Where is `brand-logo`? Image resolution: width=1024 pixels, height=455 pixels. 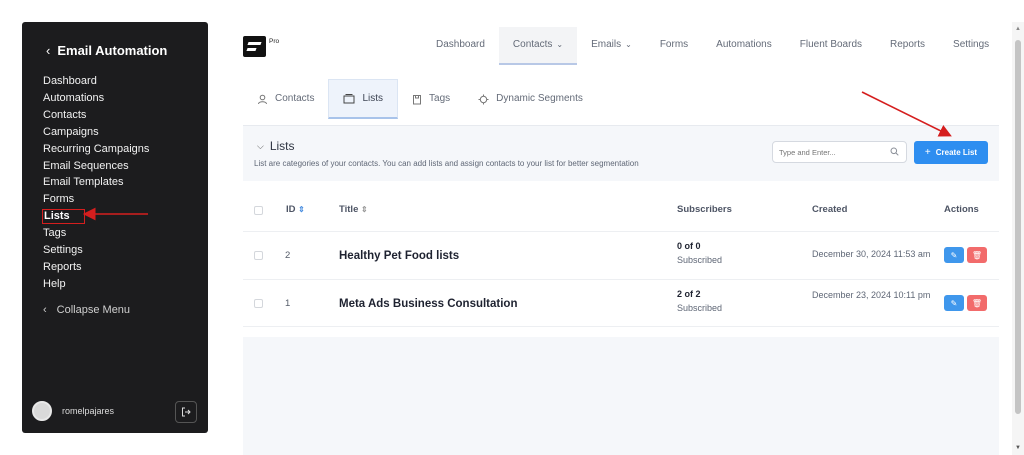 brand-logo is located at coordinates (254, 46).